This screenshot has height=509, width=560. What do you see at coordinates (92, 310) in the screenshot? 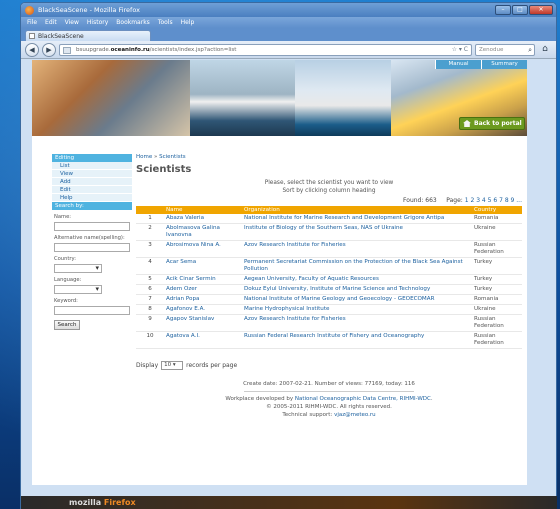
I see `keyword-field` at bounding box center [92, 310].